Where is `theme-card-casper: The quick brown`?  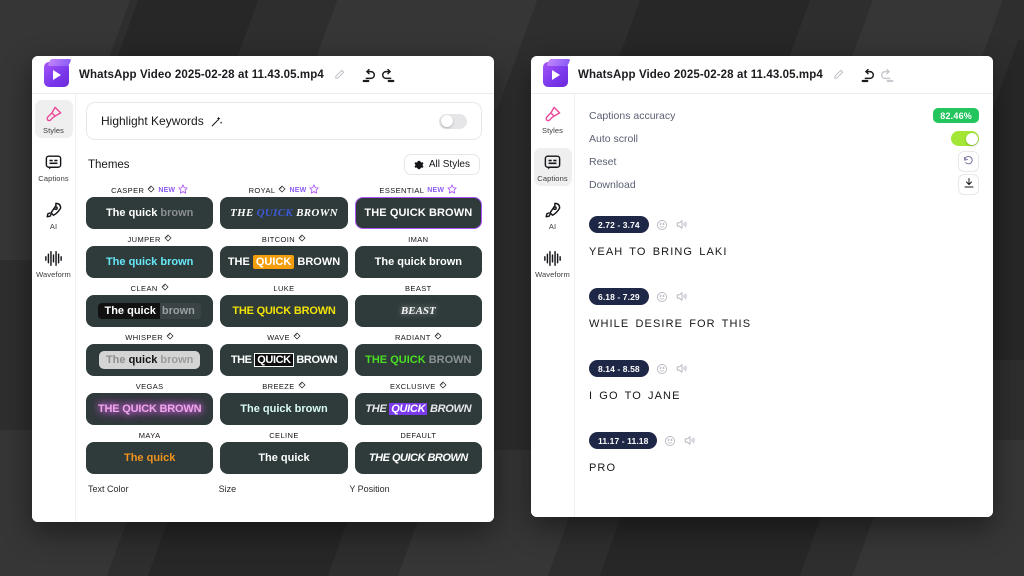 theme-card-casper: The quick brown is located at coordinates (150, 213).